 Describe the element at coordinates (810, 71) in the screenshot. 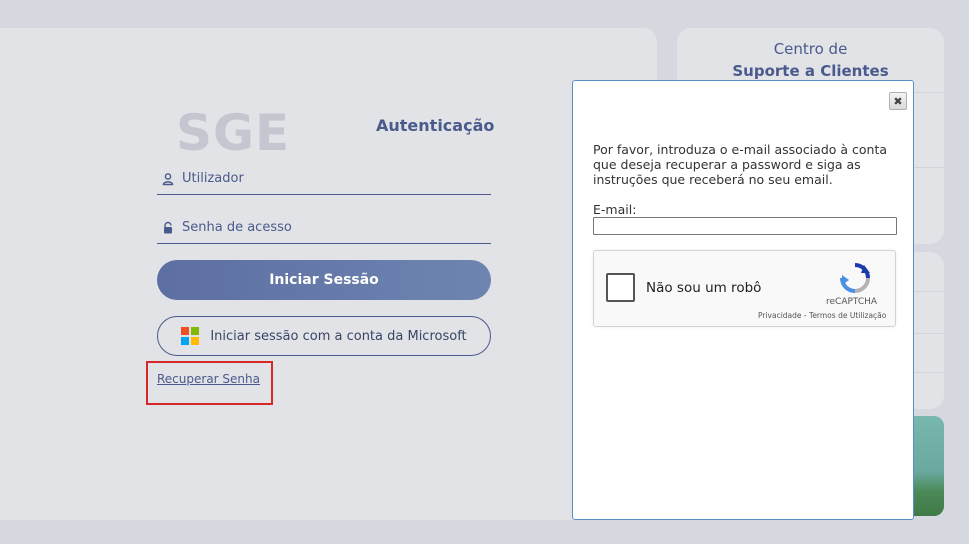

I see `support-title-line2: Suporte a Clientes` at that location.